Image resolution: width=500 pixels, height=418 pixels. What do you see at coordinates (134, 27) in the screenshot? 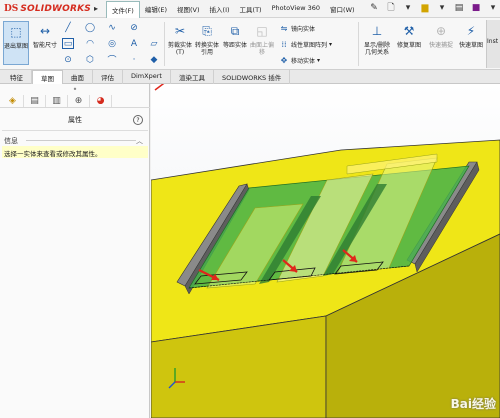
I see `dimension-tool-icon: ⊘` at bounding box center [134, 27].